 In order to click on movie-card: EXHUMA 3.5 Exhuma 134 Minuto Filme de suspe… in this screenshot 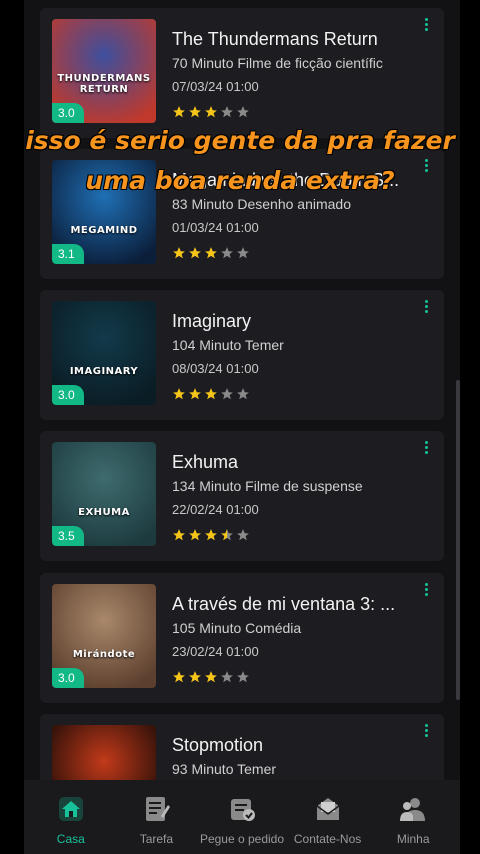, I will do `click(242, 496)`.